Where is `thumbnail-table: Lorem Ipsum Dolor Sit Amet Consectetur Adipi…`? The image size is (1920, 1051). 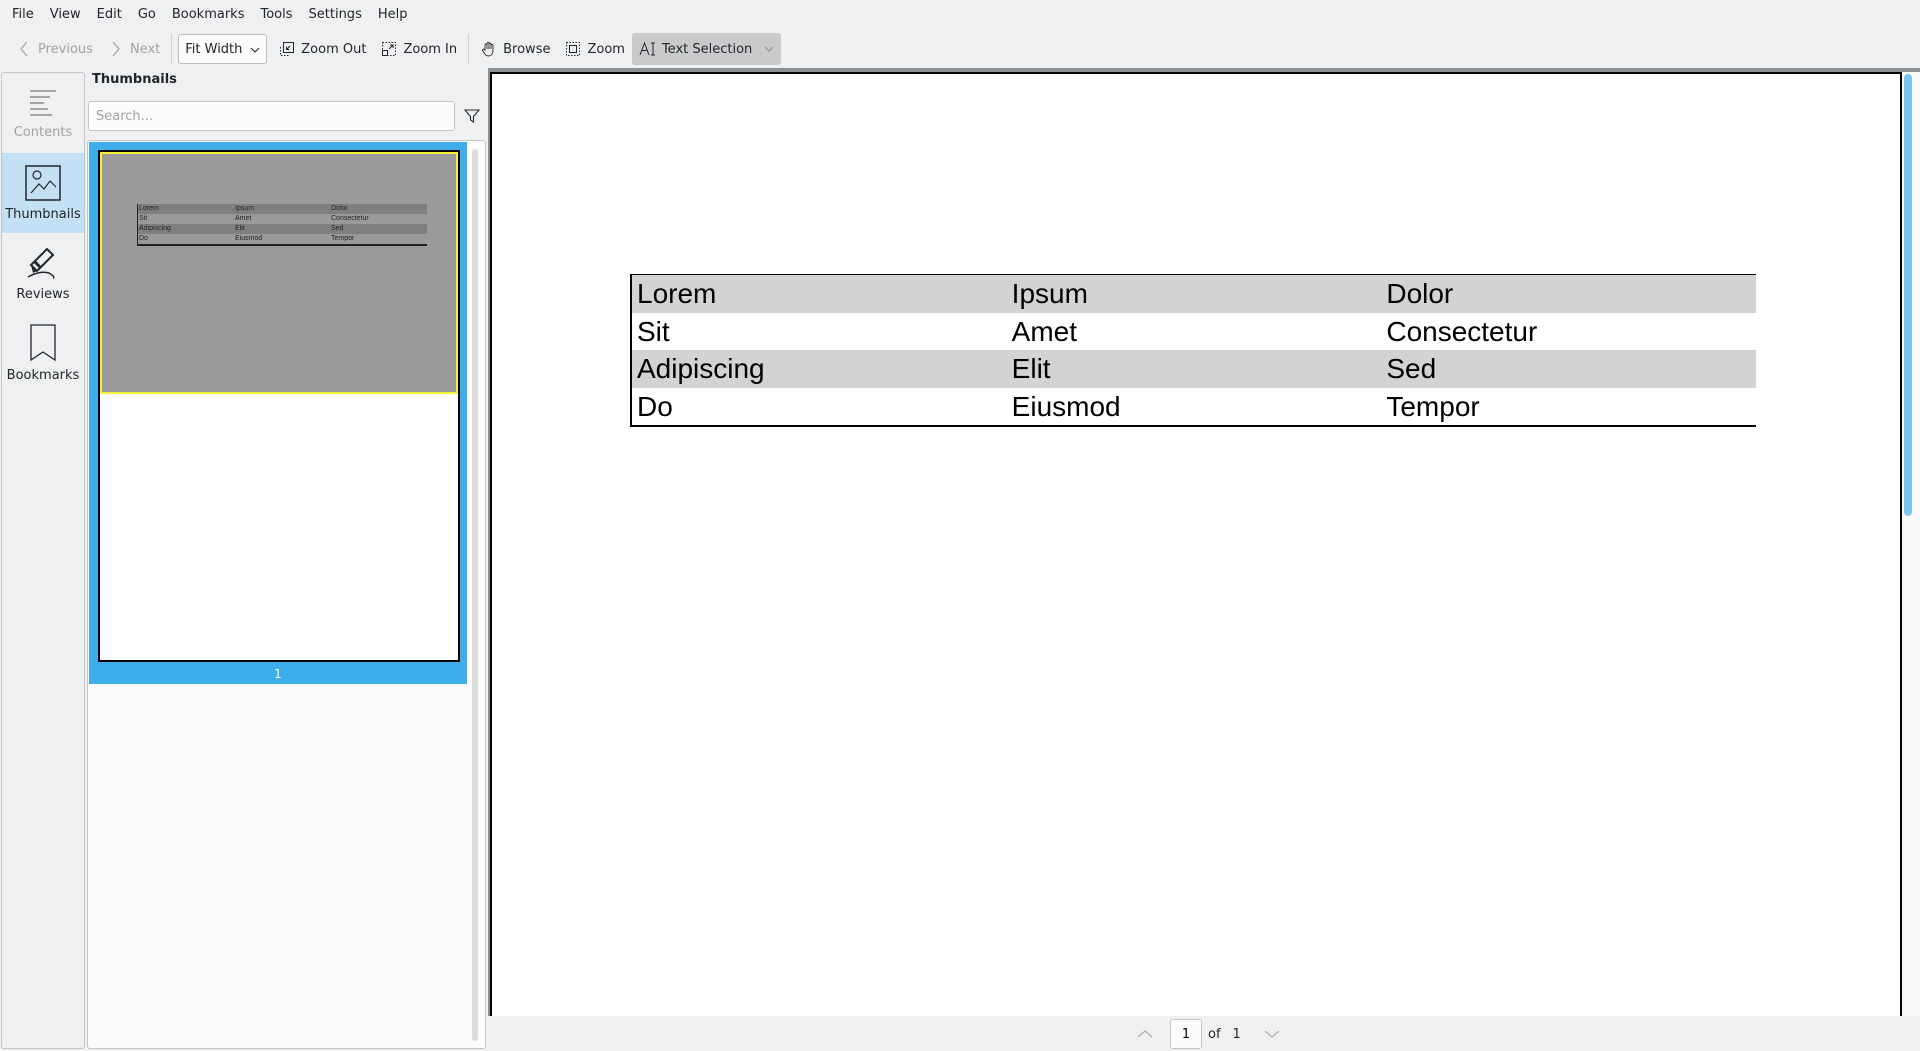
thumbnail-table: Lorem Ipsum Dolor Sit Amet Consectetur Adipi… is located at coordinates (282, 225).